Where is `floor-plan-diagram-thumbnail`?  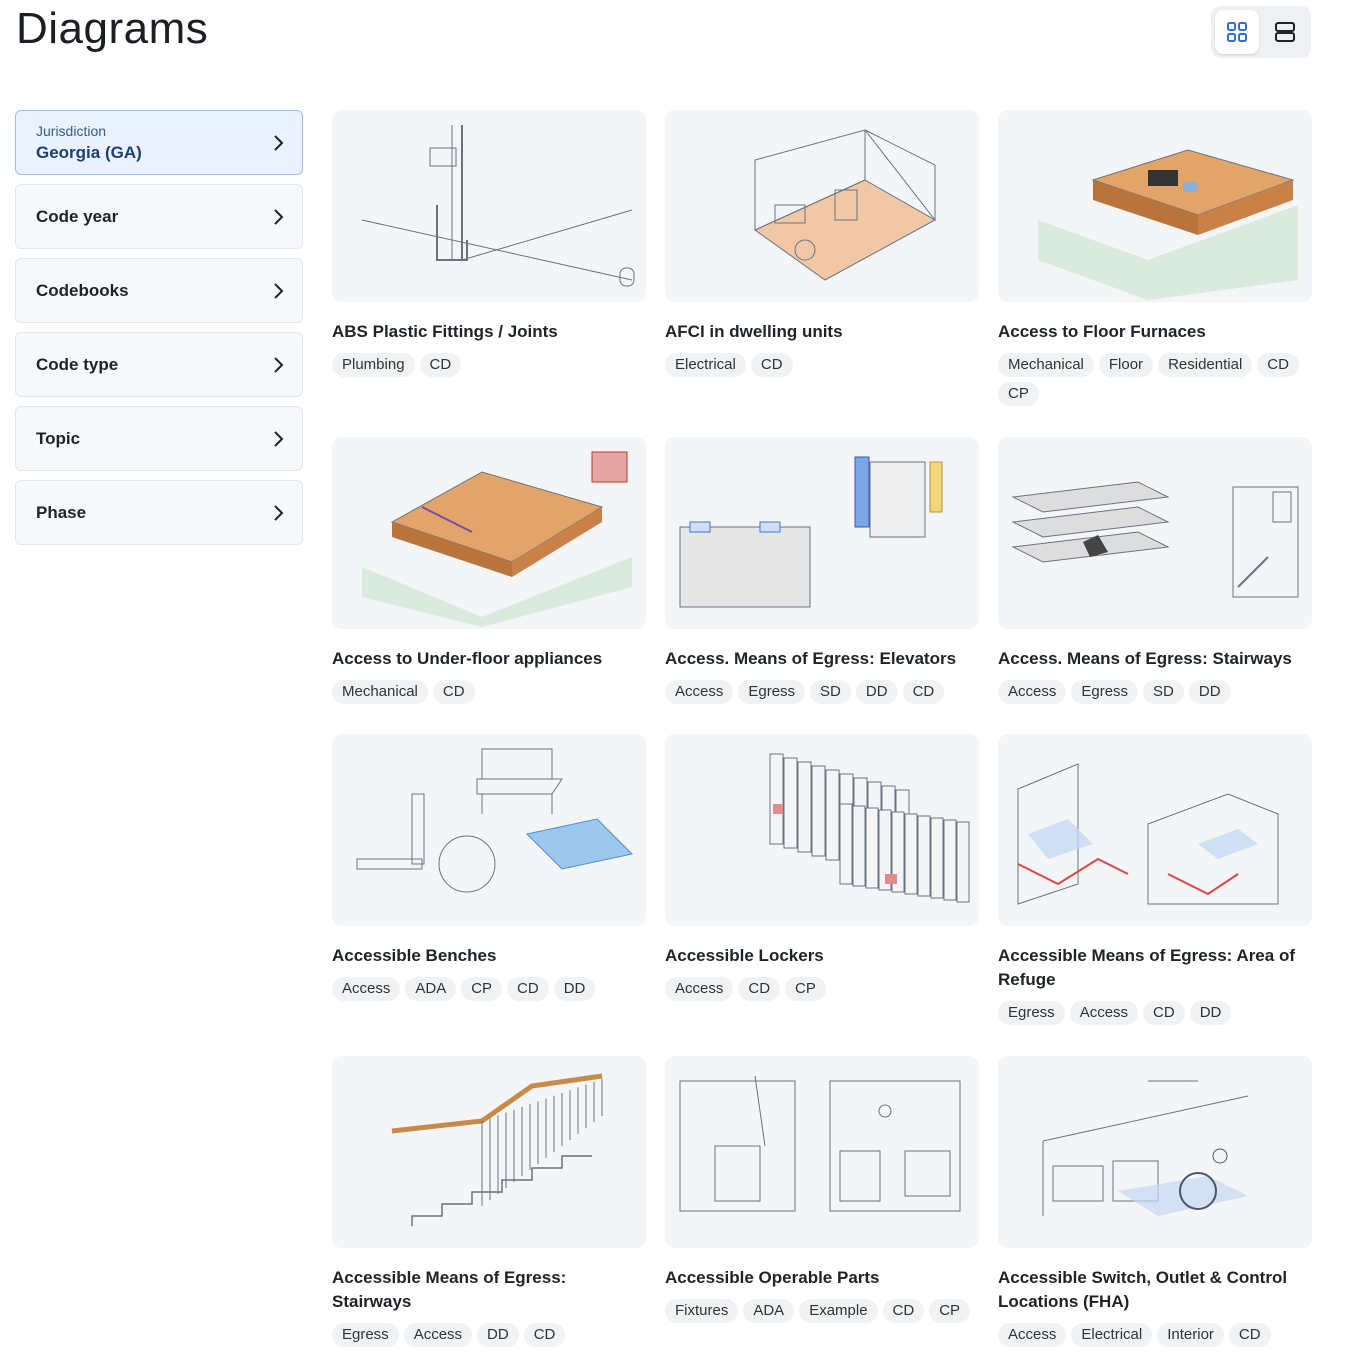
floor-plan-diagram-thumbnail is located at coordinates (822, 206).